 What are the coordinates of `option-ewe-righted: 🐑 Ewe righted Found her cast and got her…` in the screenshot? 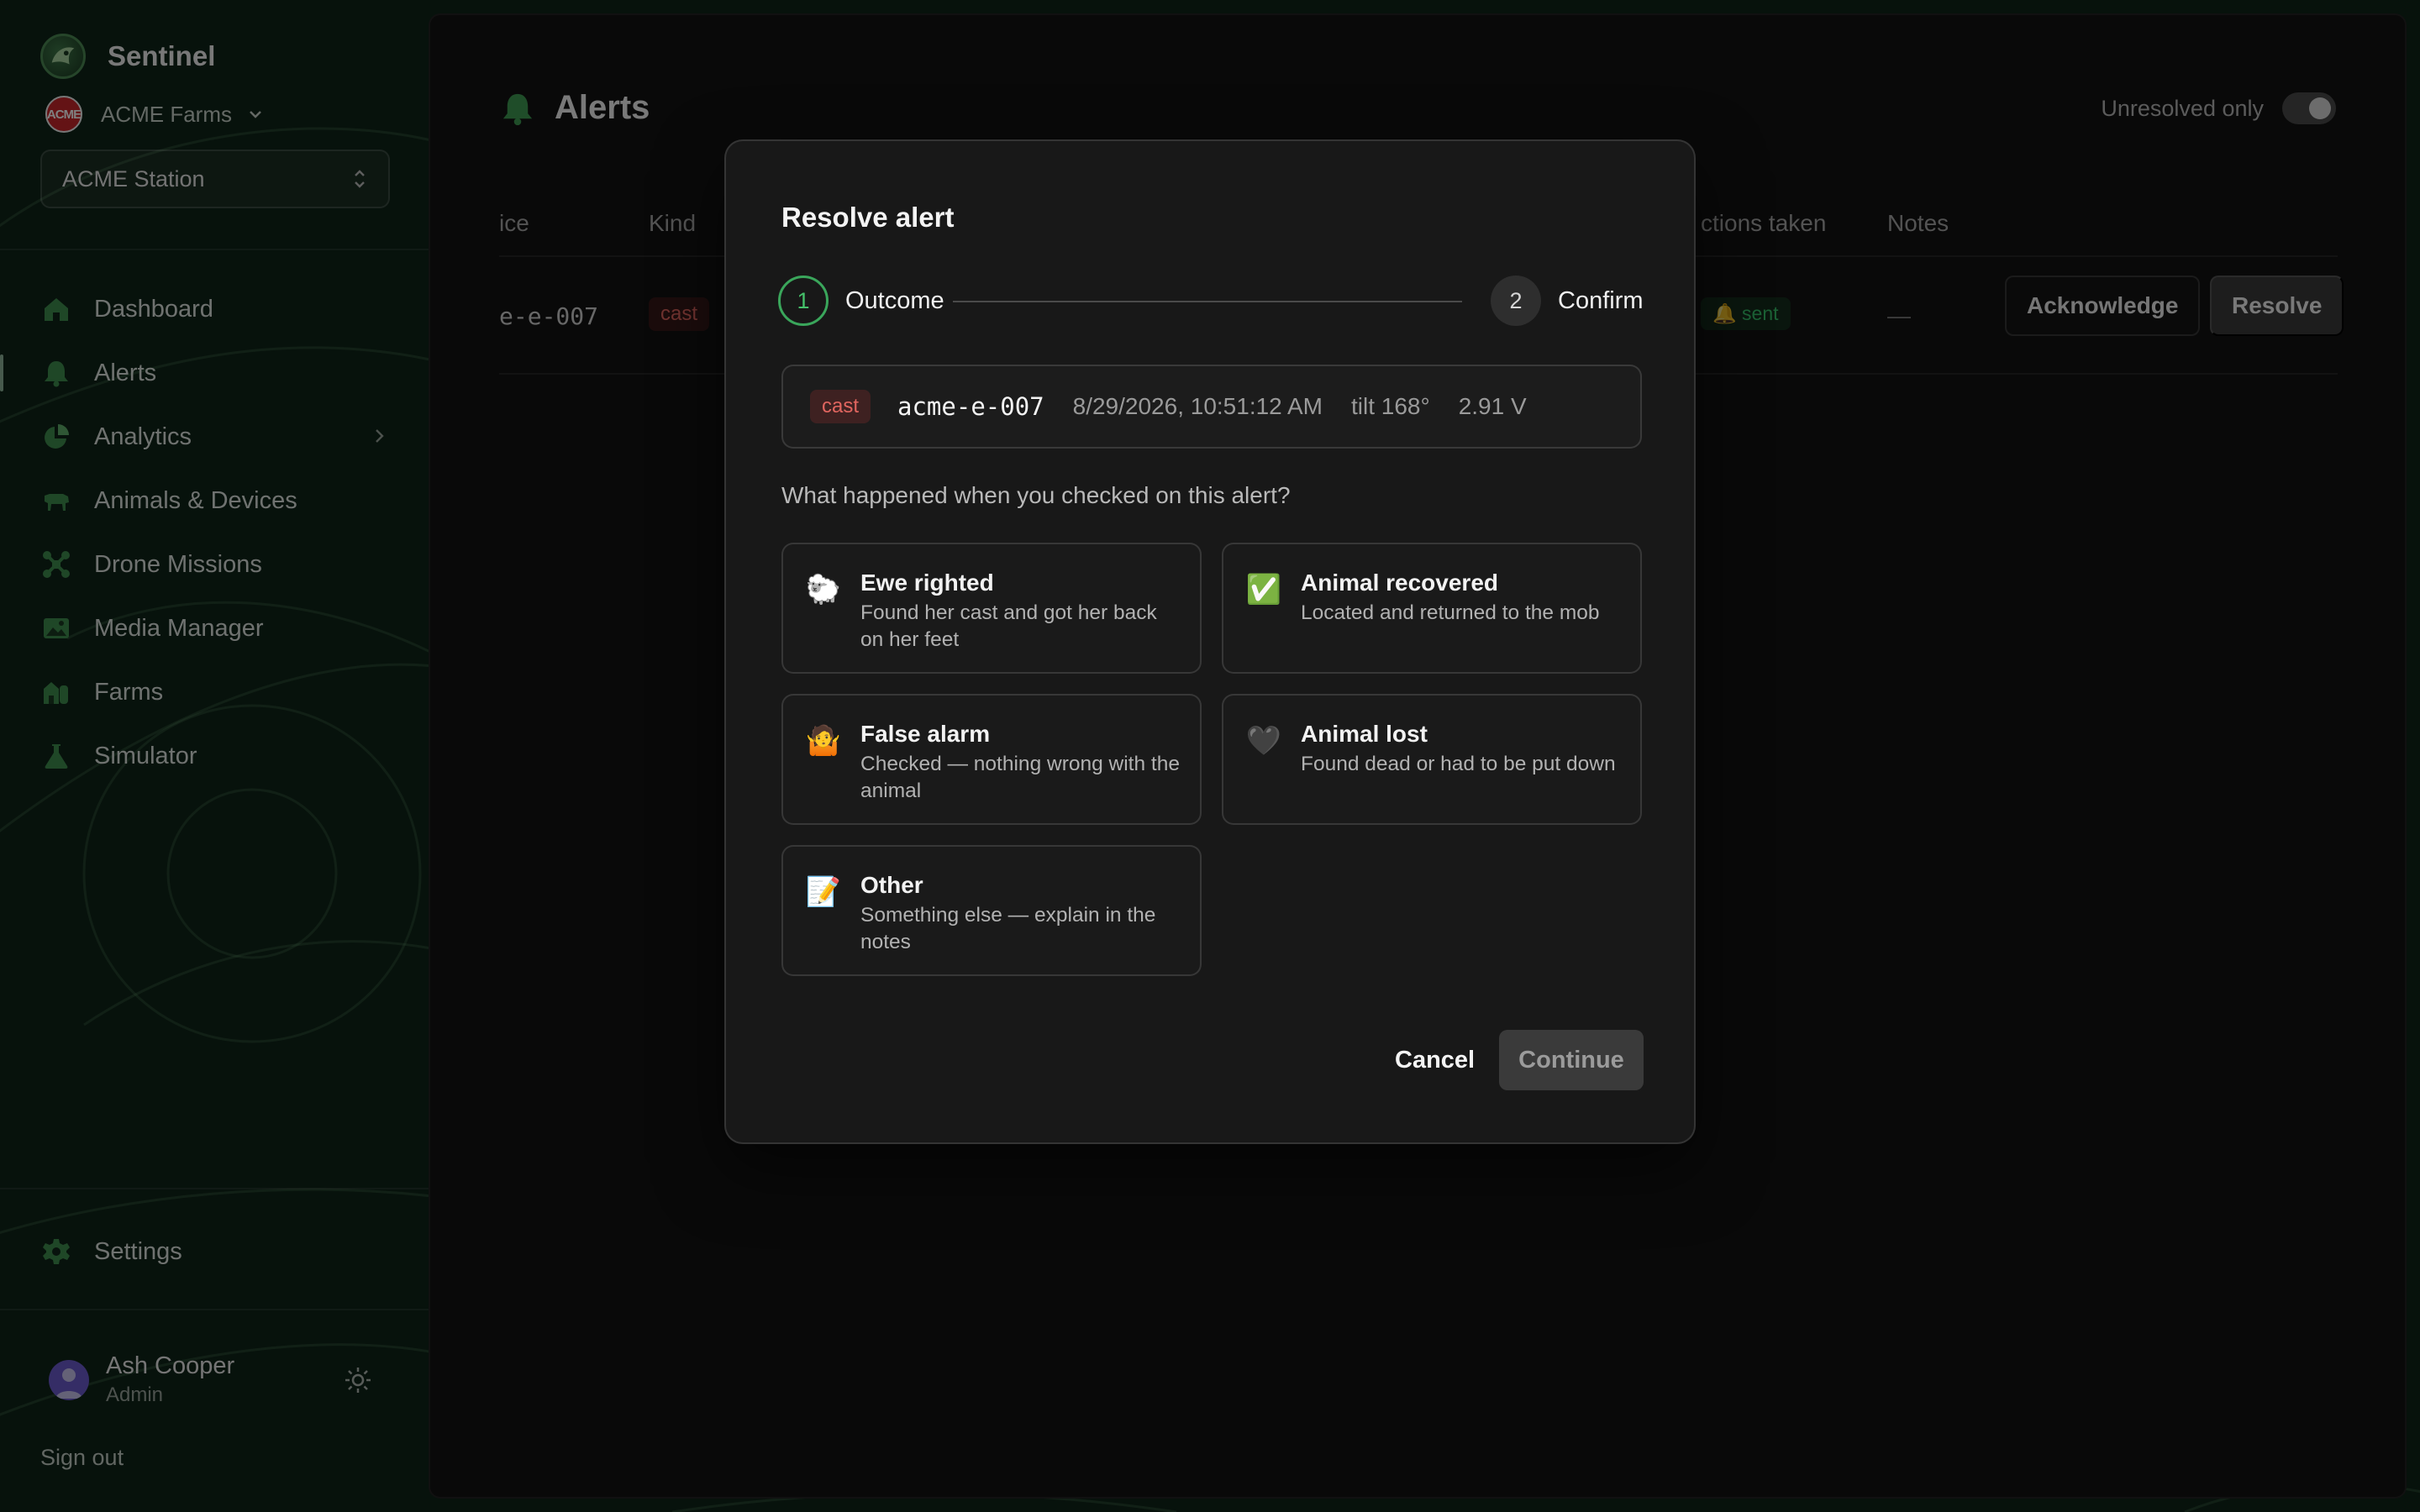 It's located at (992, 608).